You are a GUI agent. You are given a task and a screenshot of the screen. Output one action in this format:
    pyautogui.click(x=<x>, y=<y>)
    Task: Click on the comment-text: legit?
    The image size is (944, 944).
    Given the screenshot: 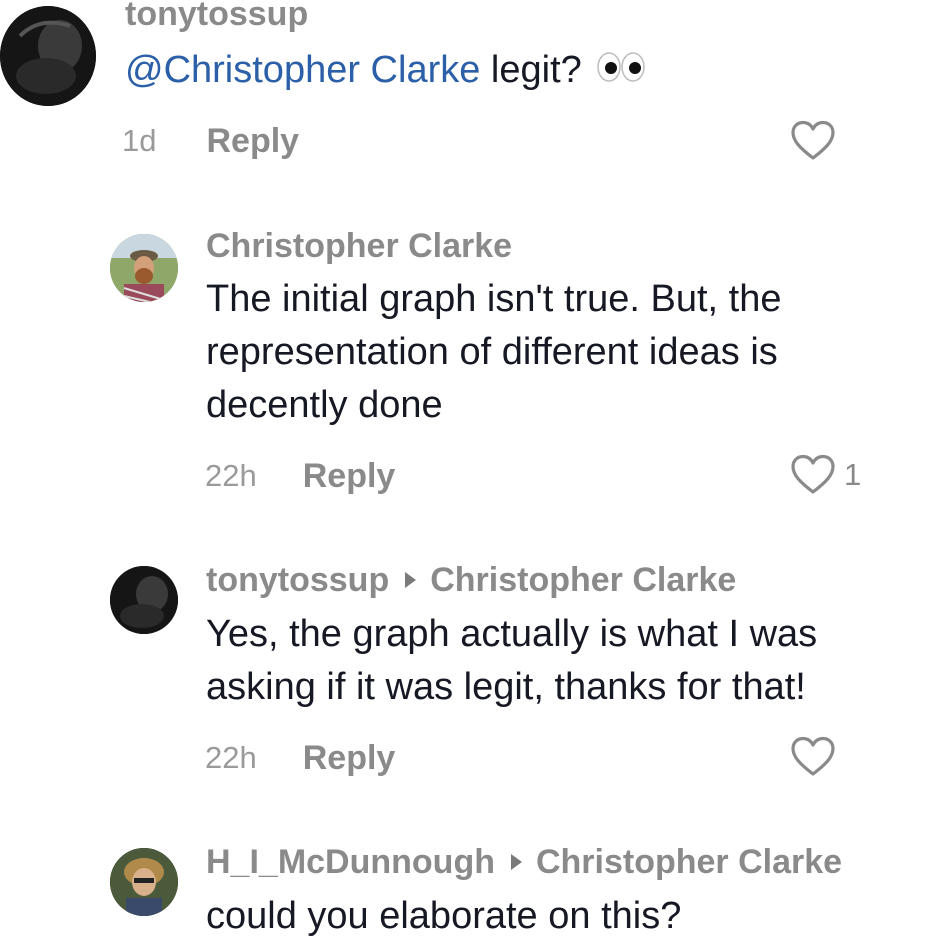 What is the action you would take?
    pyautogui.click(x=536, y=70)
    